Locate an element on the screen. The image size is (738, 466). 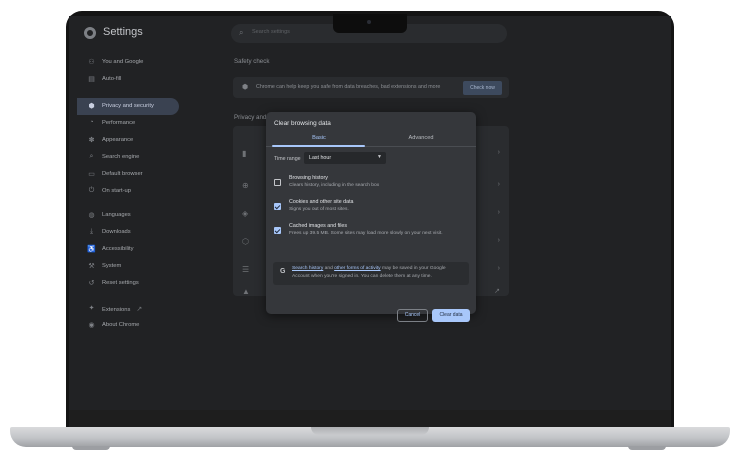
sidebar-item-label: Reset settings is located at coordinates (120, 283).